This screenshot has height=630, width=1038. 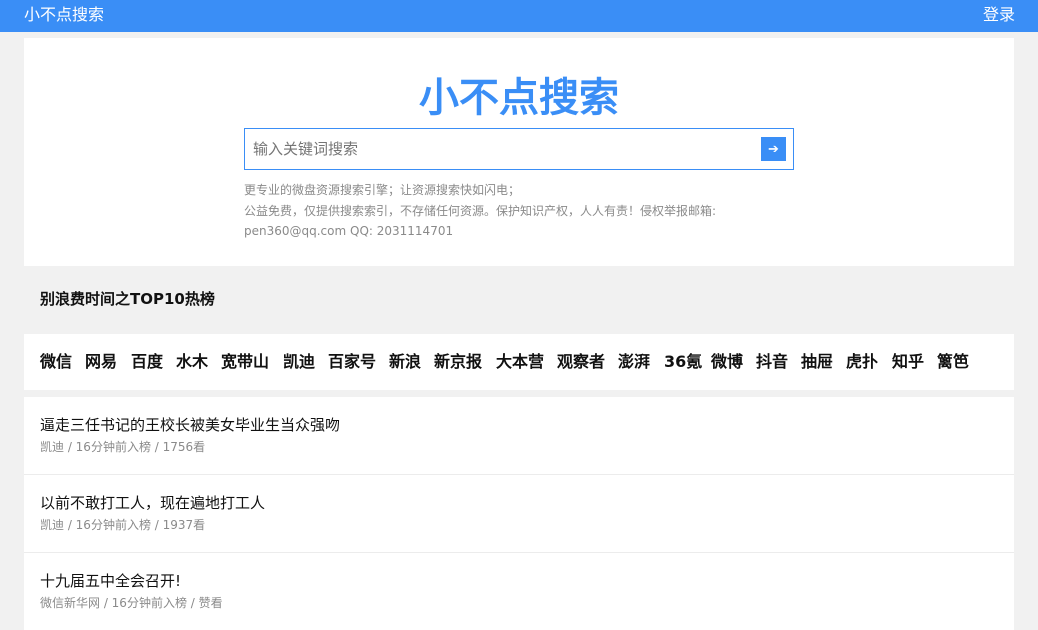 I want to click on top-nav-bar: 小不点搜索 登录, so click(x=519, y=16).